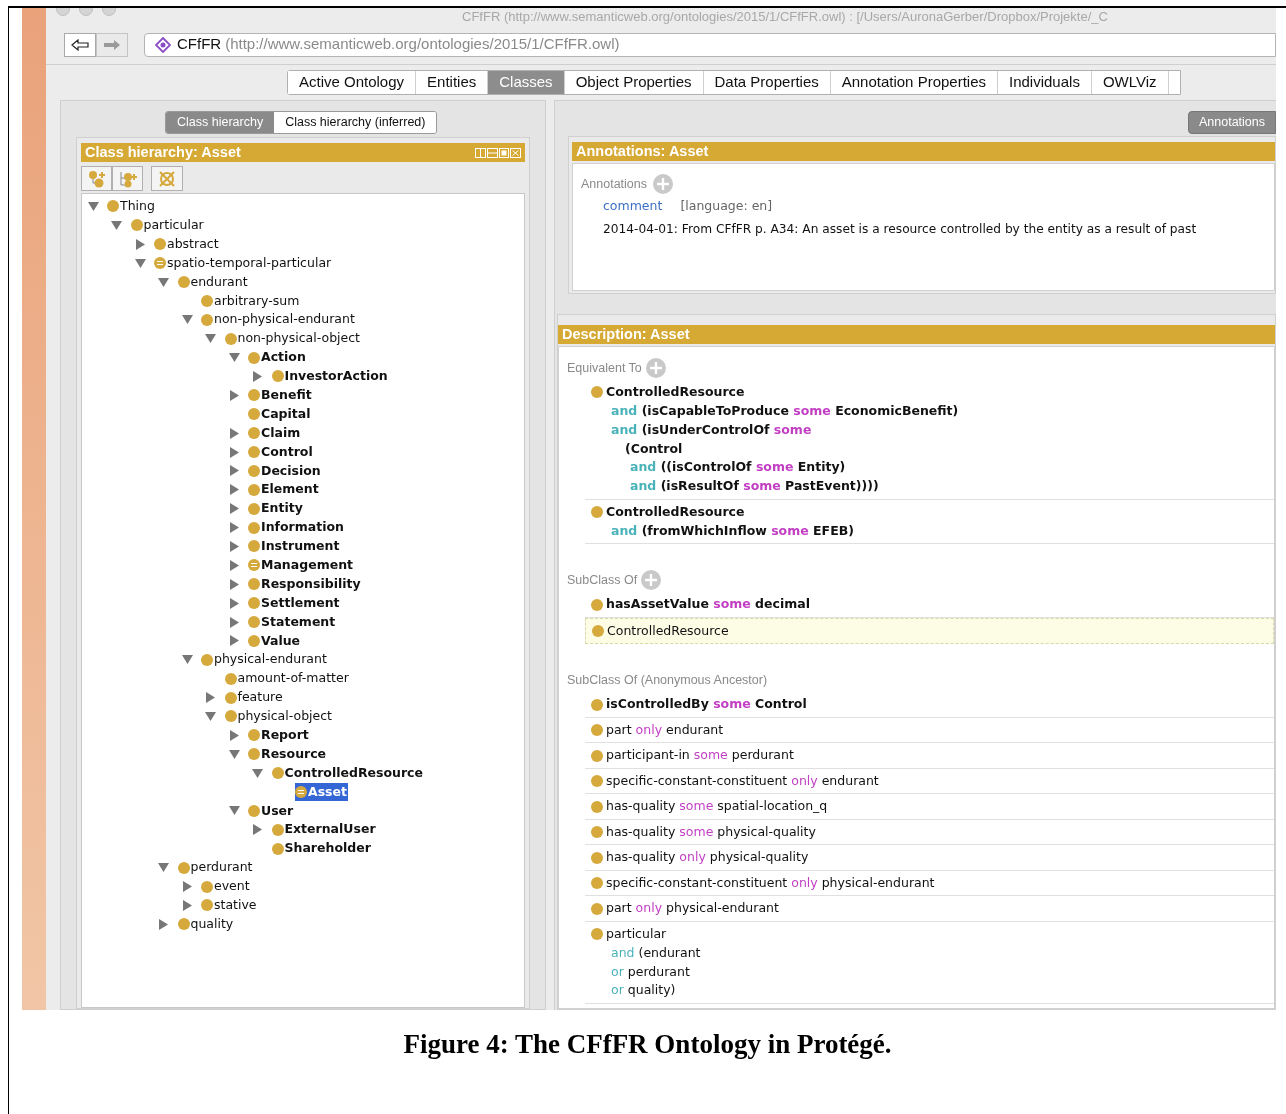 Image resolution: width=1286 pixels, height=1114 pixels. What do you see at coordinates (929, 756) in the screenshot?
I see `class-expression: participant-in some perdurant` at bounding box center [929, 756].